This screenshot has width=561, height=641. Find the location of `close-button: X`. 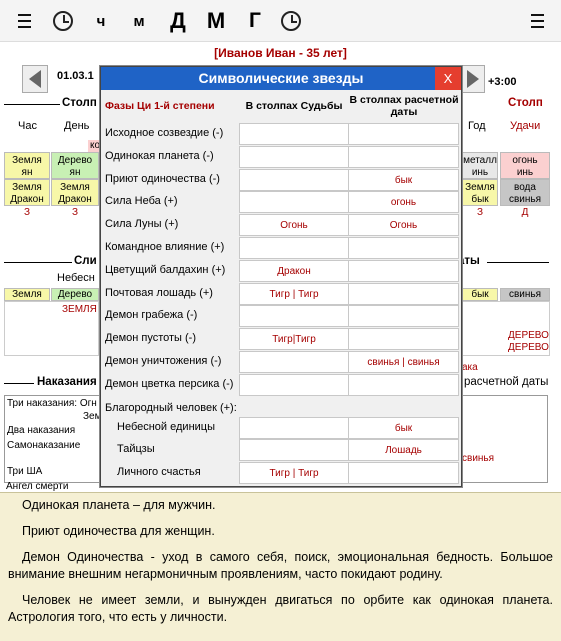

close-button: X is located at coordinates (448, 78).